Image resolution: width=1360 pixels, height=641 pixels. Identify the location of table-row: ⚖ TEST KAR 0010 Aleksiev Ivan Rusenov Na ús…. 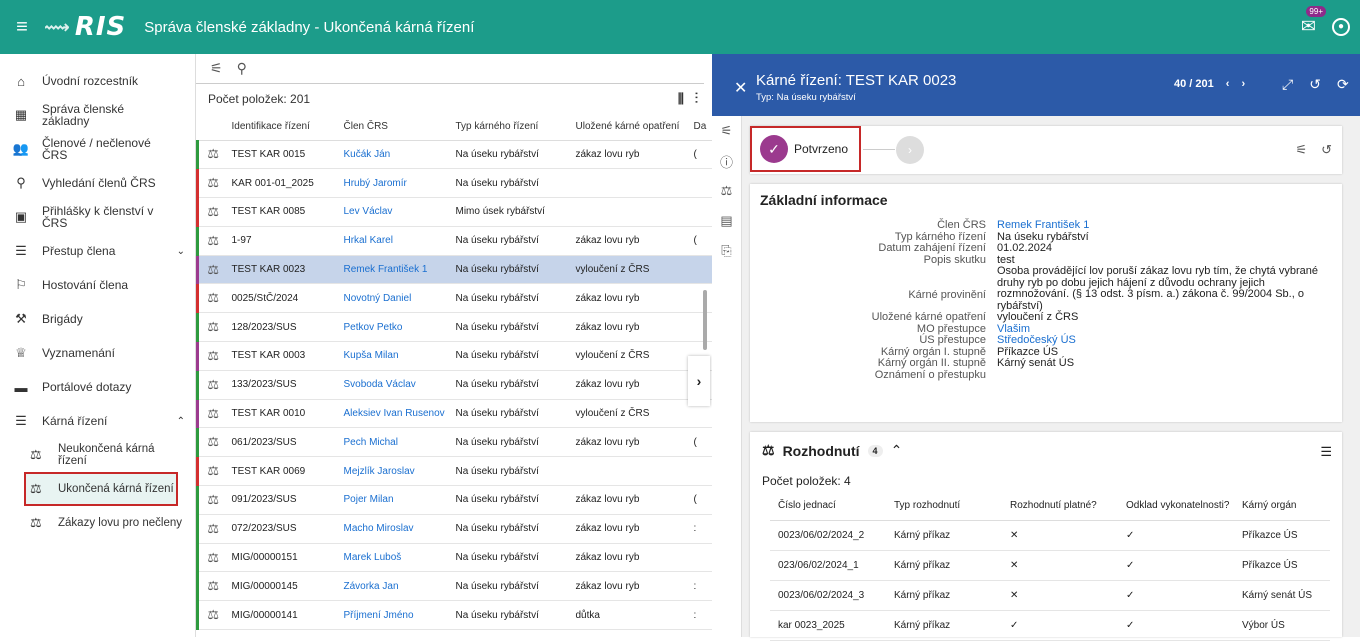
(455, 414).